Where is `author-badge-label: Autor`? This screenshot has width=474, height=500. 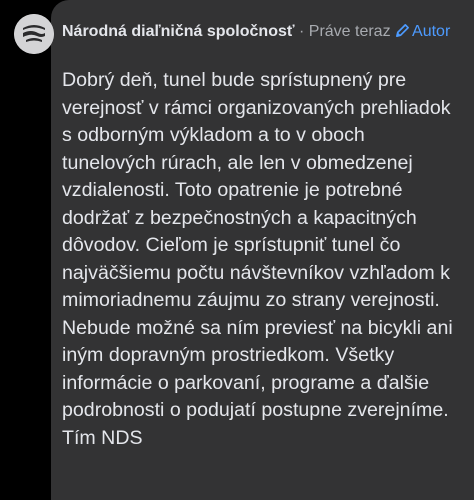 author-badge-label: Autor is located at coordinates (431, 31).